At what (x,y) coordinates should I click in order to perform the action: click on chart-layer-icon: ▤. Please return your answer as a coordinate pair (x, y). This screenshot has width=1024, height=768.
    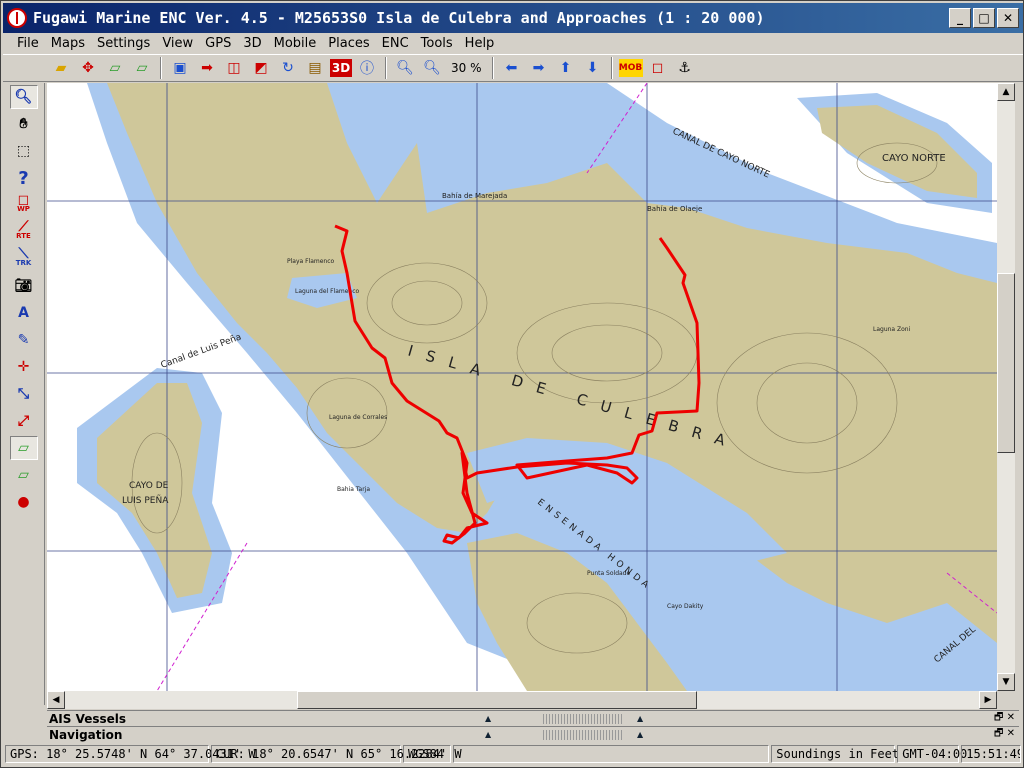
    Looking at the image, I should click on (315, 68).